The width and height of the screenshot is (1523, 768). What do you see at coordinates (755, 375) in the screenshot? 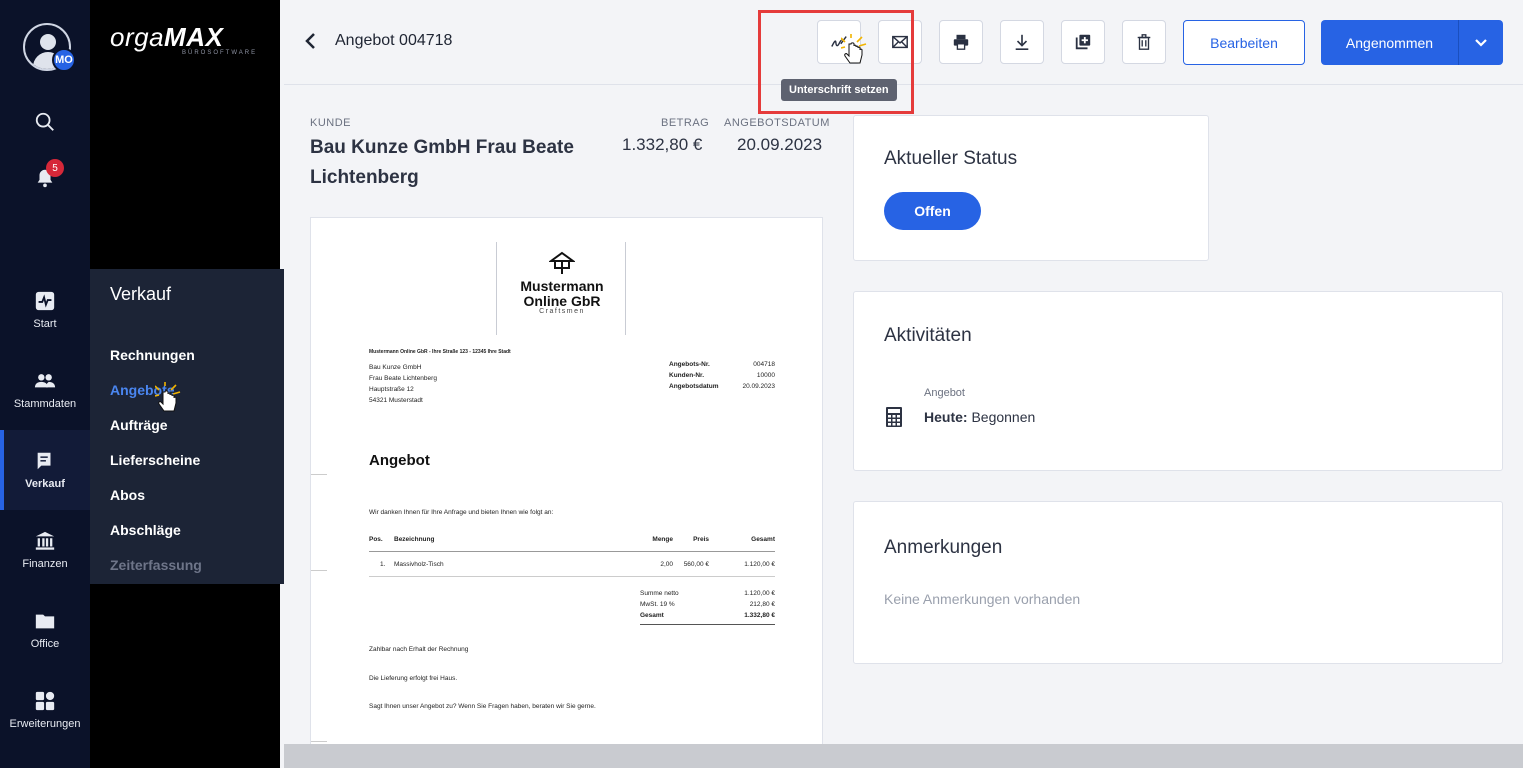
I see `meta-values: 004718 10000 20.09.2023` at bounding box center [755, 375].